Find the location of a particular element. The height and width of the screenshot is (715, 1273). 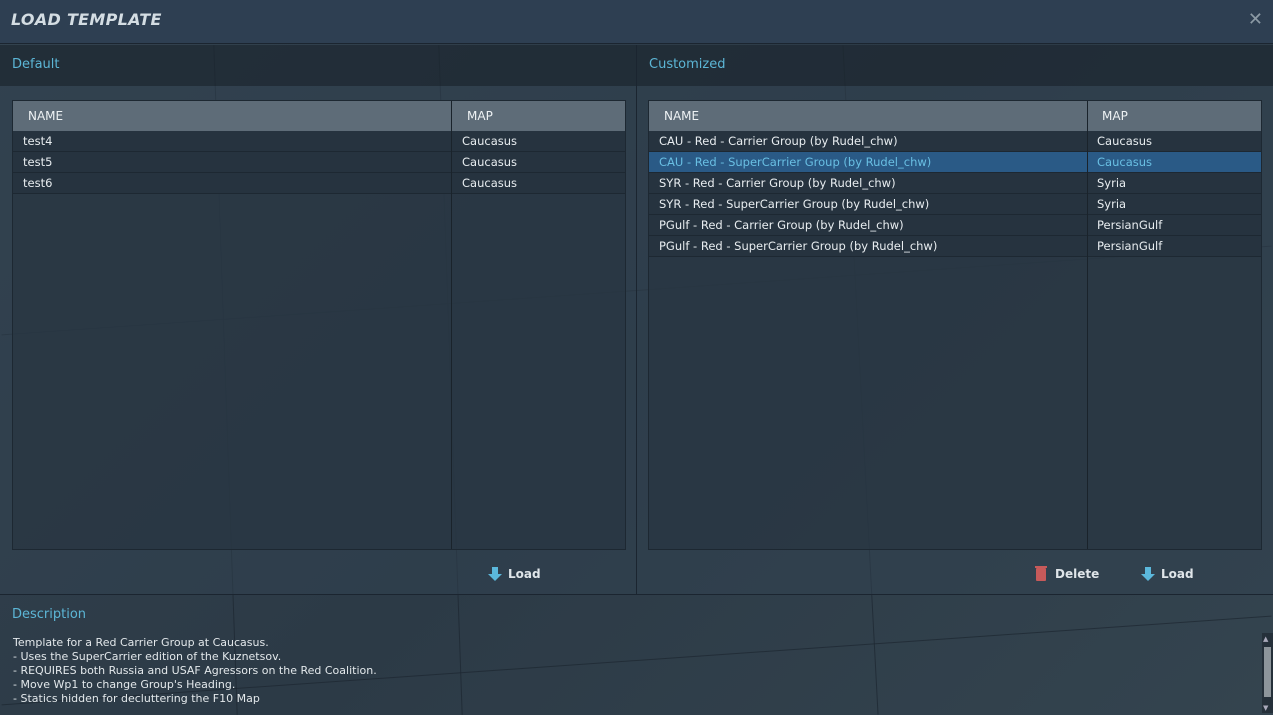

table-row: test6 Caucasus is located at coordinates (319, 183).